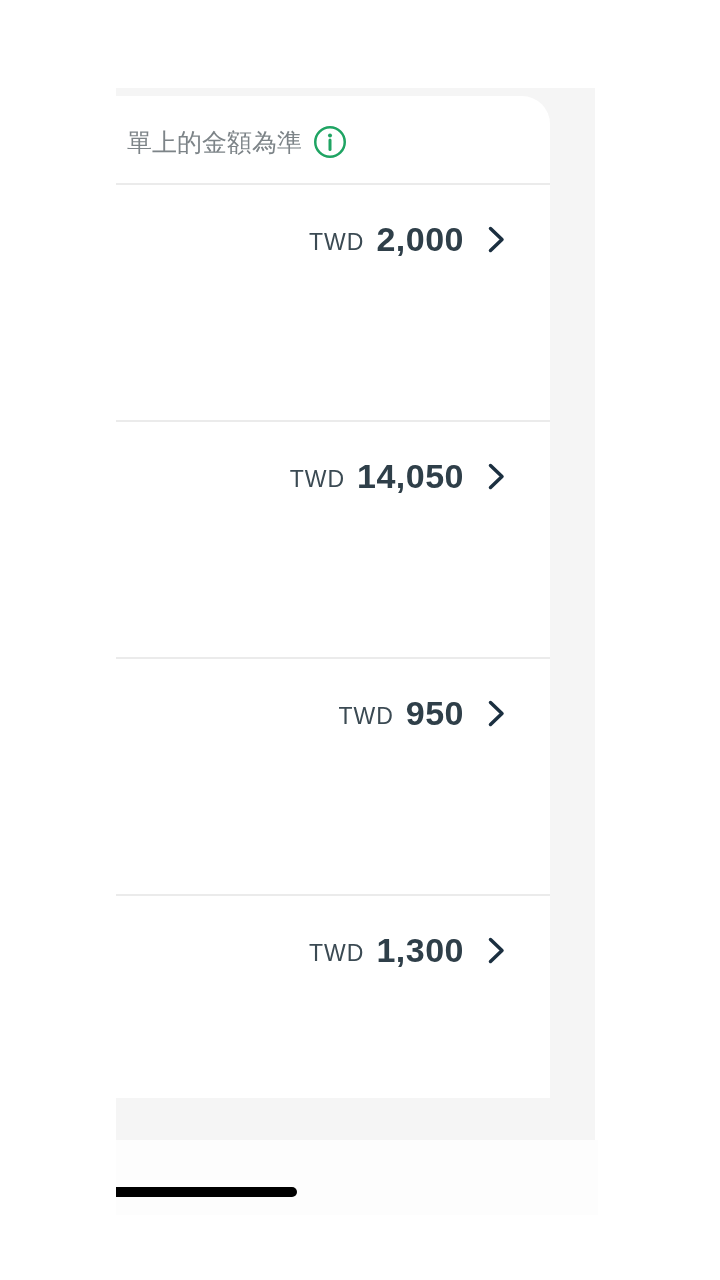 This screenshot has width=720, height=1280. What do you see at coordinates (214, 141) in the screenshot?
I see `notice-text: 單上的金額為準` at bounding box center [214, 141].